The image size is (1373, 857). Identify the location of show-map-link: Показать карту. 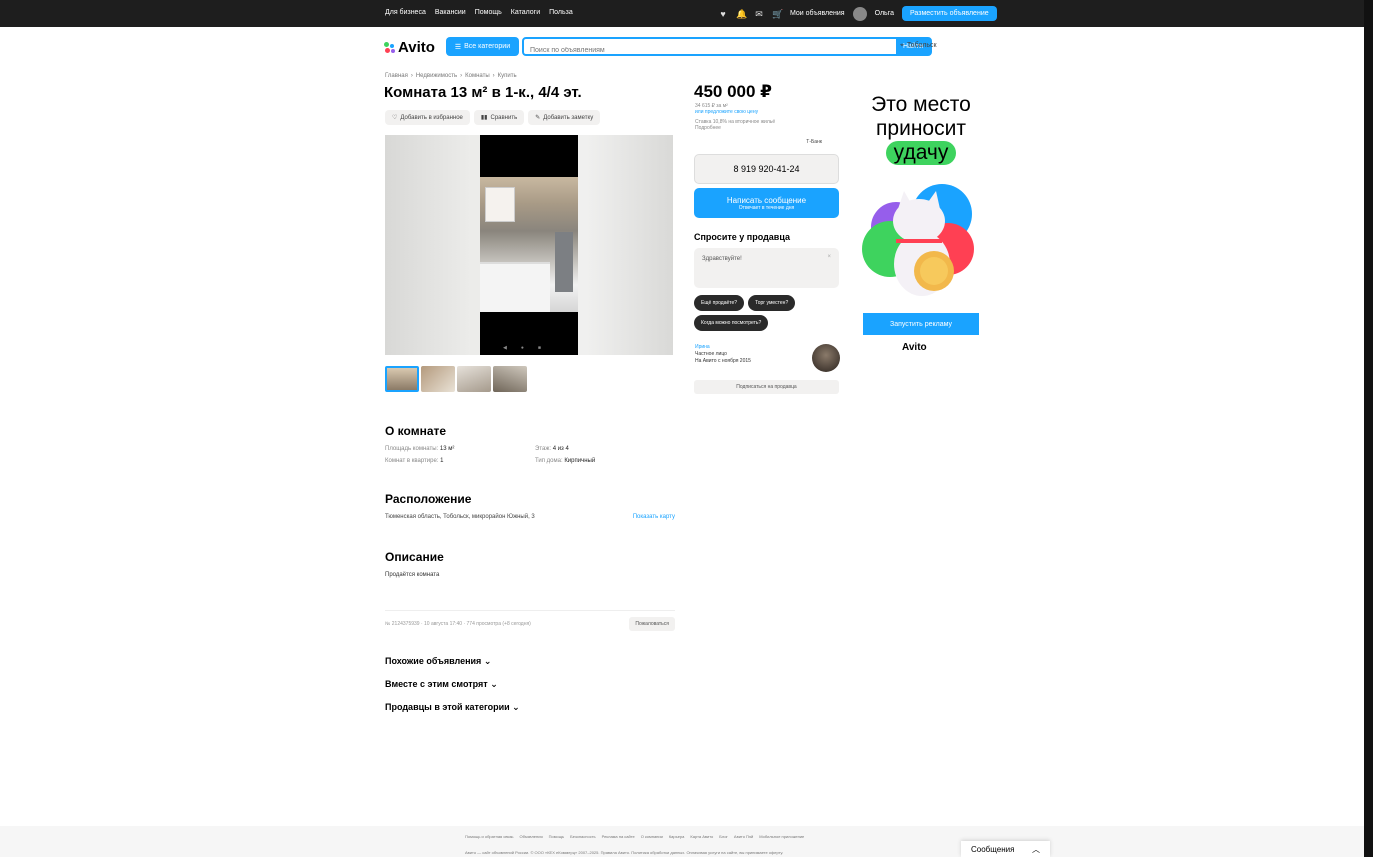
(654, 517).